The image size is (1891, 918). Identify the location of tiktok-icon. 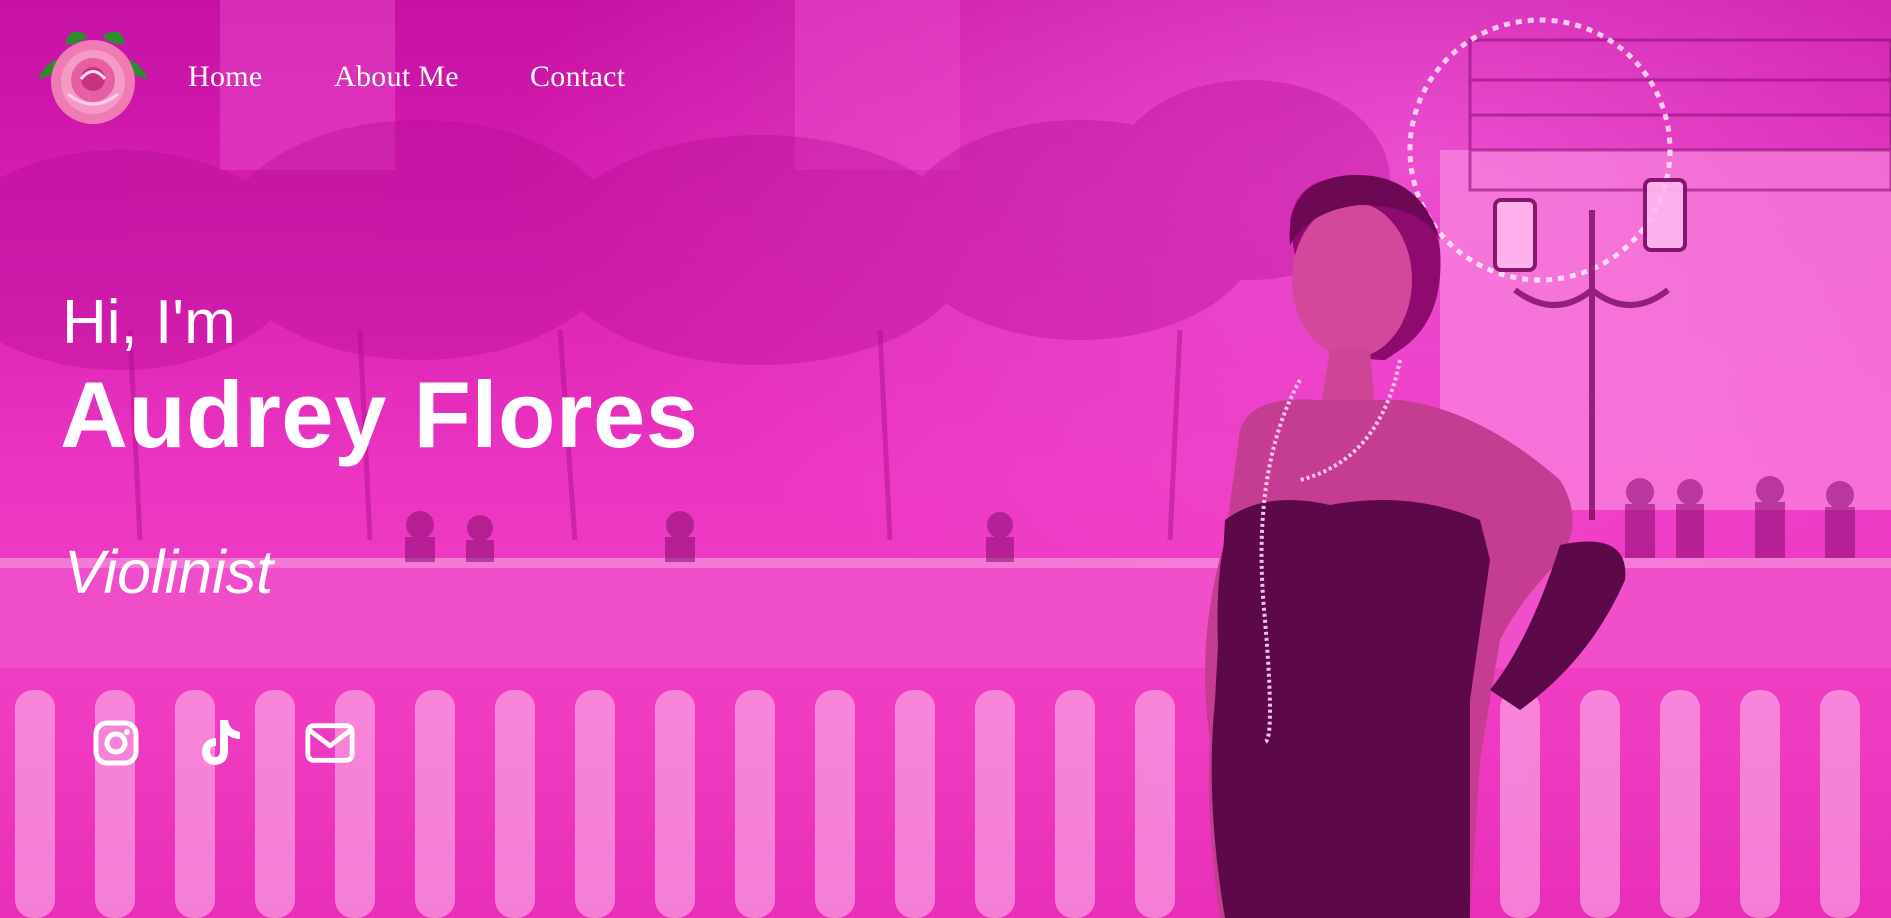
(221, 743).